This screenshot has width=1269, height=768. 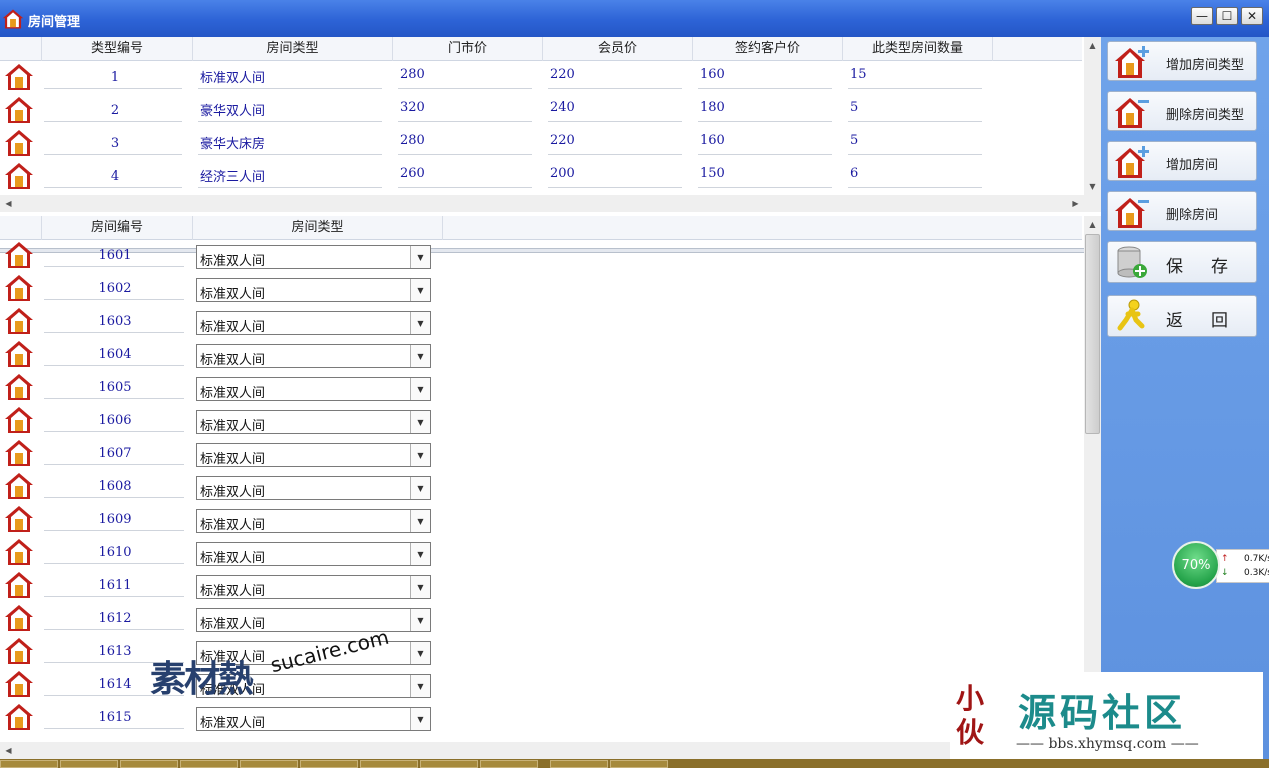 What do you see at coordinates (1092, 334) in the screenshot?
I see `scroll-thumb` at bounding box center [1092, 334].